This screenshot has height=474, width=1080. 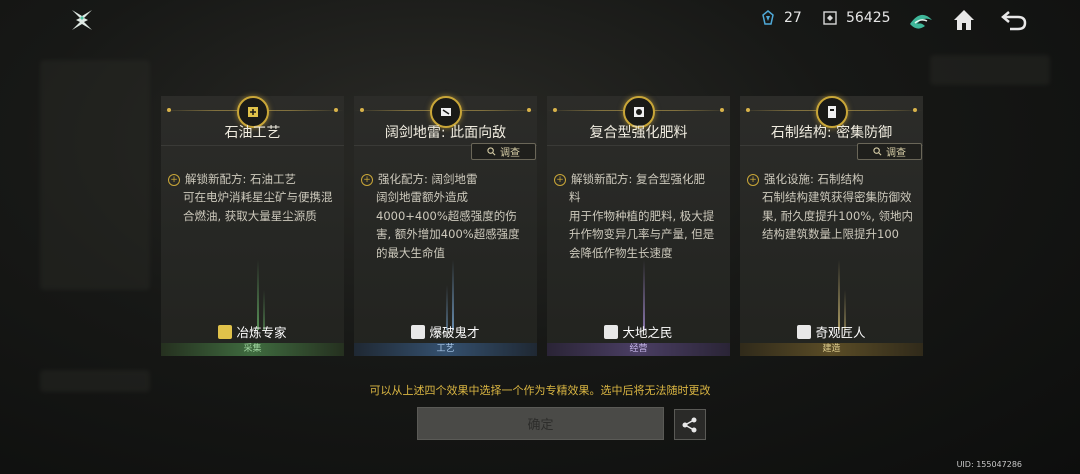 What do you see at coordinates (804, 331) in the screenshot?
I see `architect-icon` at bounding box center [804, 331].